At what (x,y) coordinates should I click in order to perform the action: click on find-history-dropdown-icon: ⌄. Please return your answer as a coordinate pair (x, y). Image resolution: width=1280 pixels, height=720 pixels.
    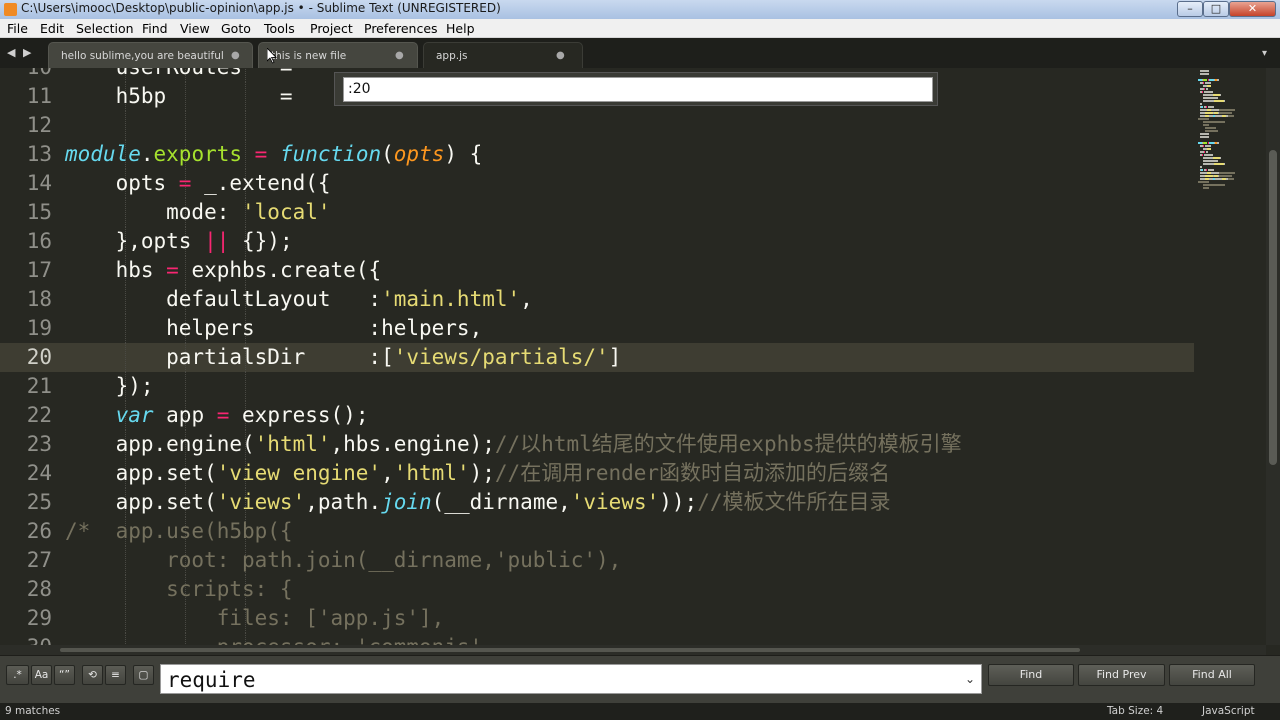
    Looking at the image, I should click on (970, 679).